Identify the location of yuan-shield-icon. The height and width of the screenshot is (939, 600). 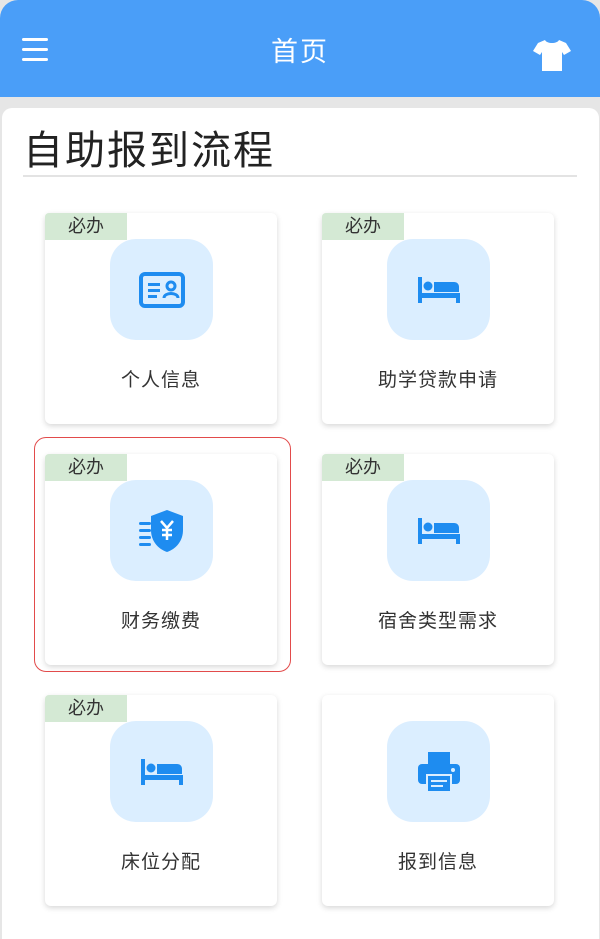
(160, 530).